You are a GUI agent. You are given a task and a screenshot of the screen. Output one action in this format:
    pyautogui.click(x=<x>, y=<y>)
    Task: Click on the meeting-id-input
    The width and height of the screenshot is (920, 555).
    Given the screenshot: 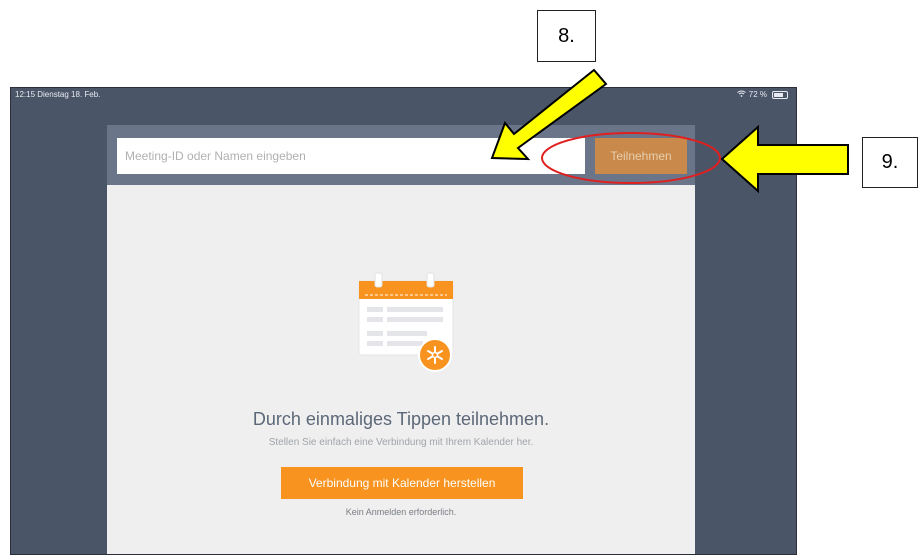 What is the action you would take?
    pyautogui.click(x=351, y=156)
    